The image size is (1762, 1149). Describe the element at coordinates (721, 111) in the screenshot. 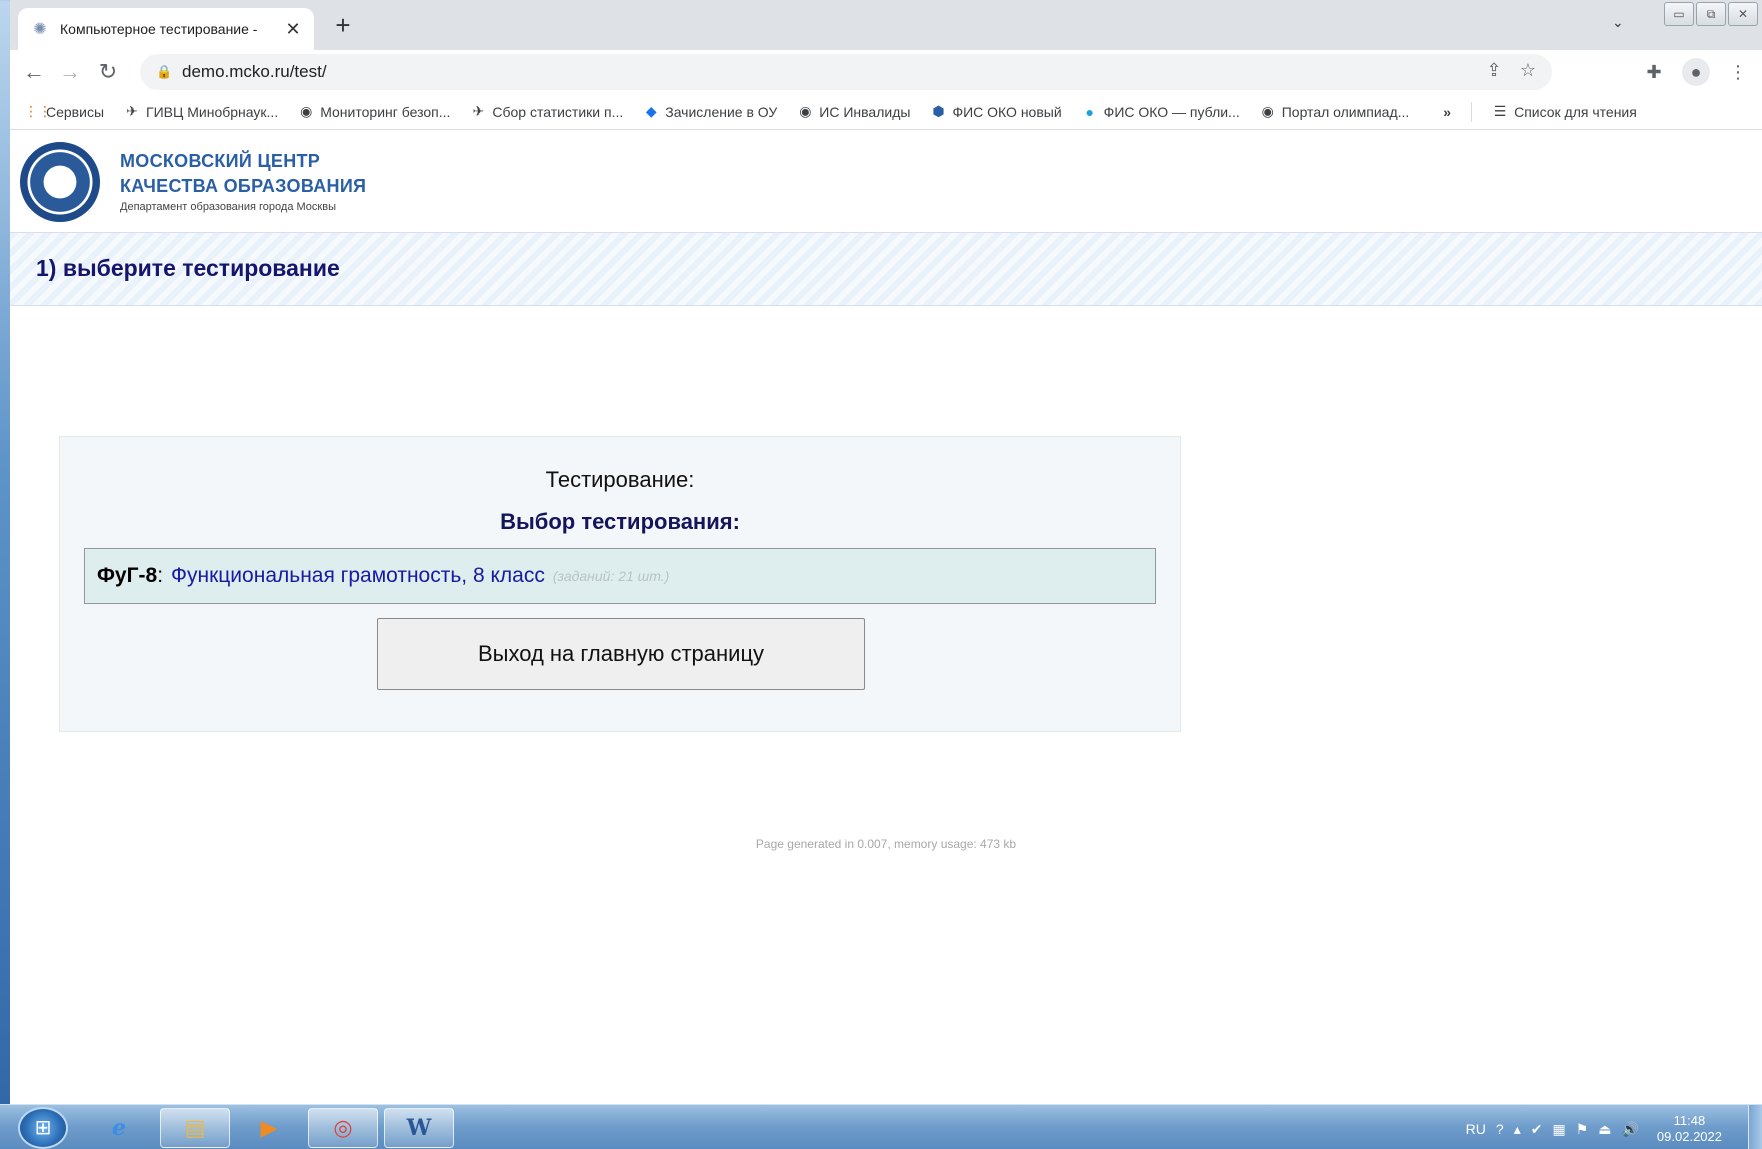

I see `bookmark-label: Зачисление в ОУ` at that location.